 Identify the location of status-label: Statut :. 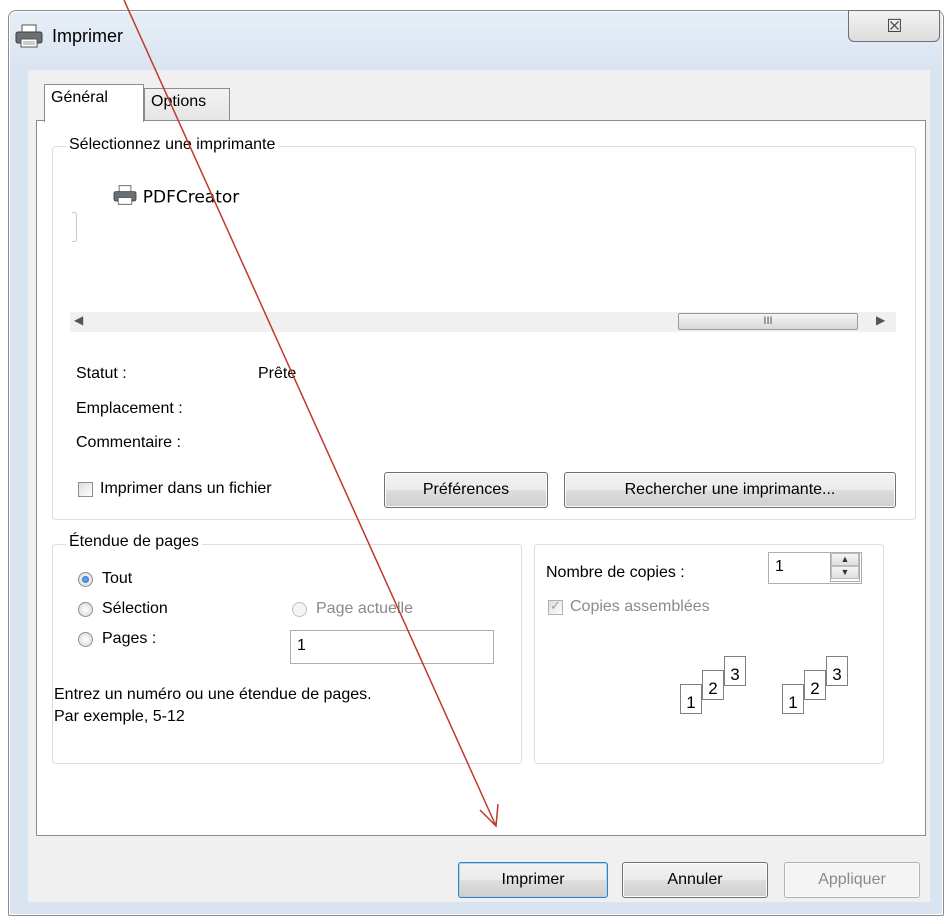
(101, 373).